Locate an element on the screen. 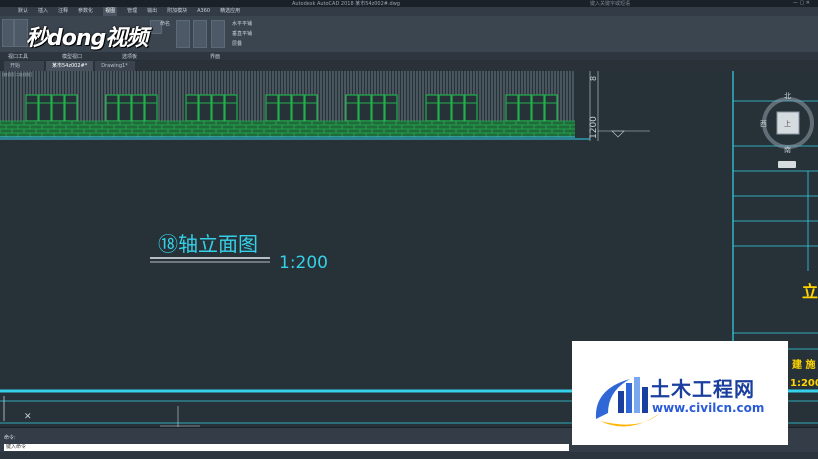 This screenshot has width=818, height=459. filetab-current: 某市54z002#* is located at coordinates (70, 66).